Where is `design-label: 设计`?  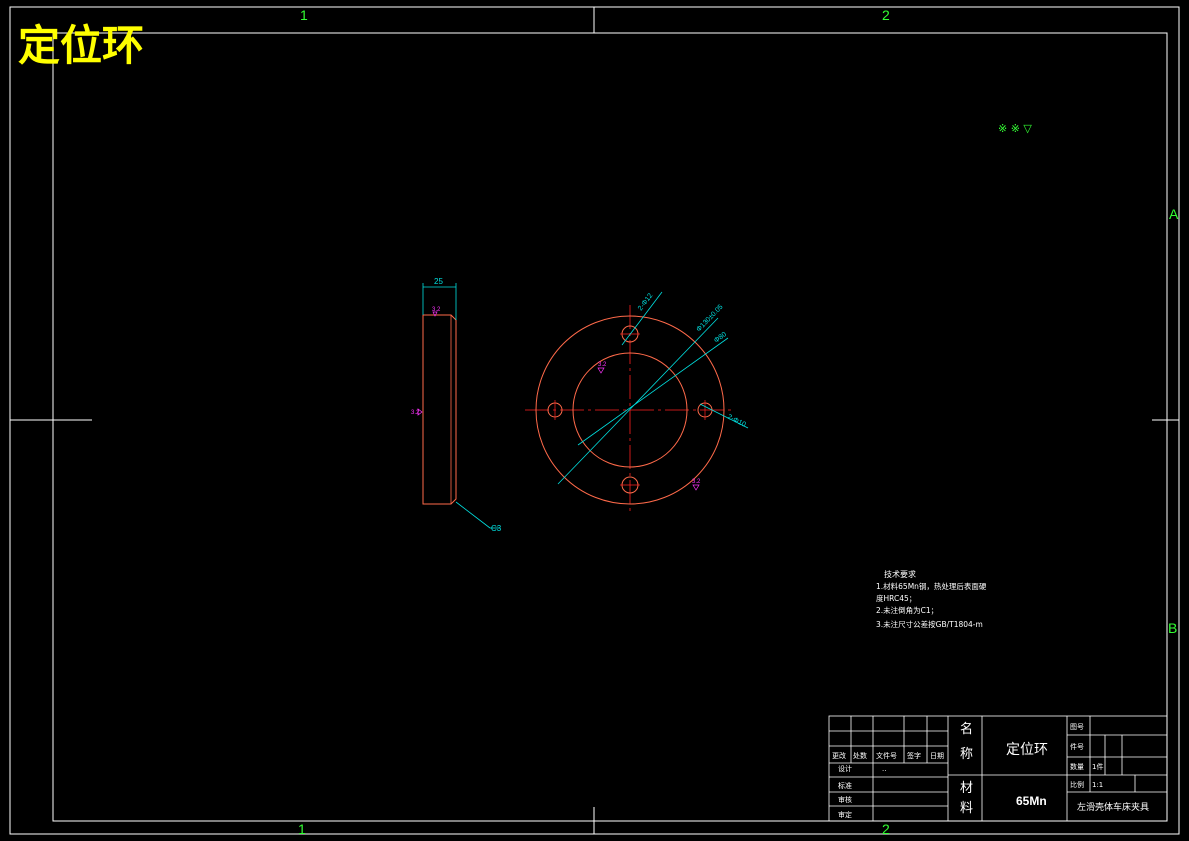 design-label: 设计 is located at coordinates (845, 768).